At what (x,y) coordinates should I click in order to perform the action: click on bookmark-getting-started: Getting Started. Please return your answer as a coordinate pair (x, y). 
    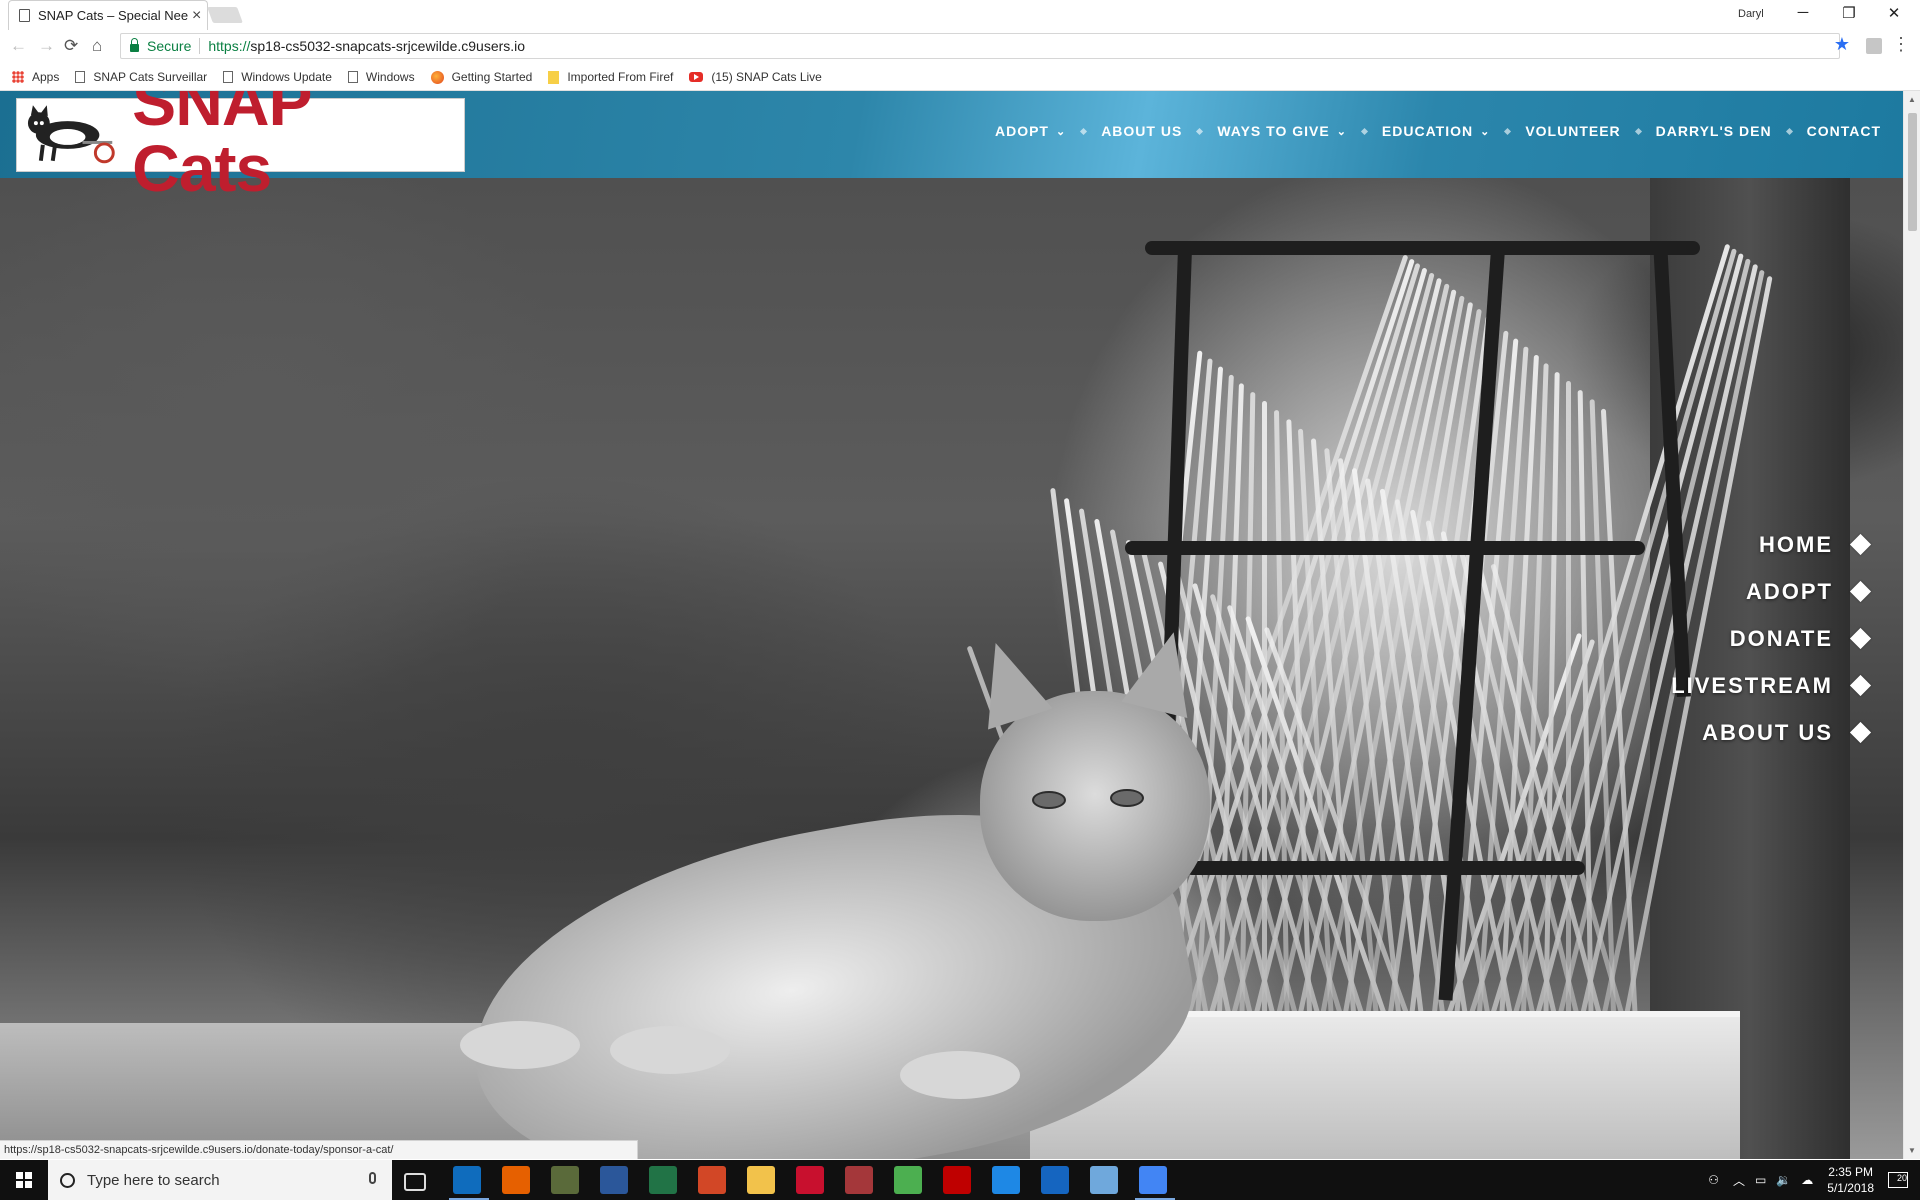
    Looking at the image, I should click on (481, 77).